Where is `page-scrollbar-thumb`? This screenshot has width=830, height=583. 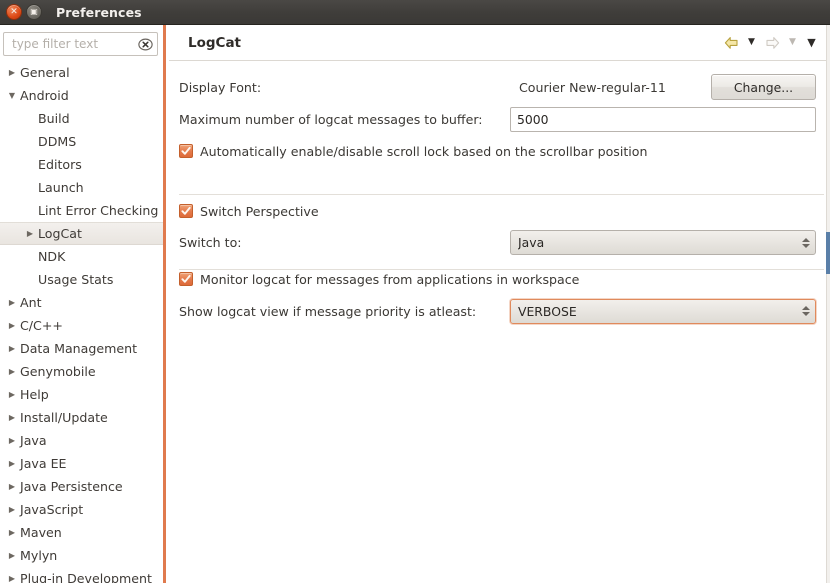
page-scrollbar-thumb is located at coordinates (828, 253).